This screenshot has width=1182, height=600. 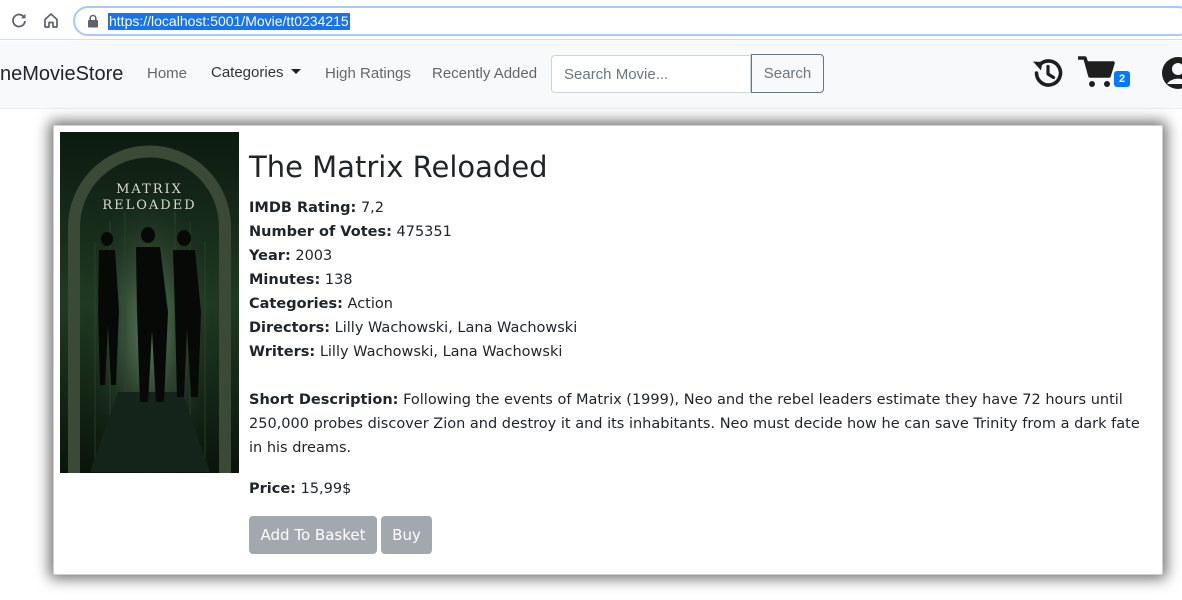 What do you see at coordinates (627, 21) in the screenshot?
I see `address-bar: https://localhost:5001/Movie/tt0234215` at bounding box center [627, 21].